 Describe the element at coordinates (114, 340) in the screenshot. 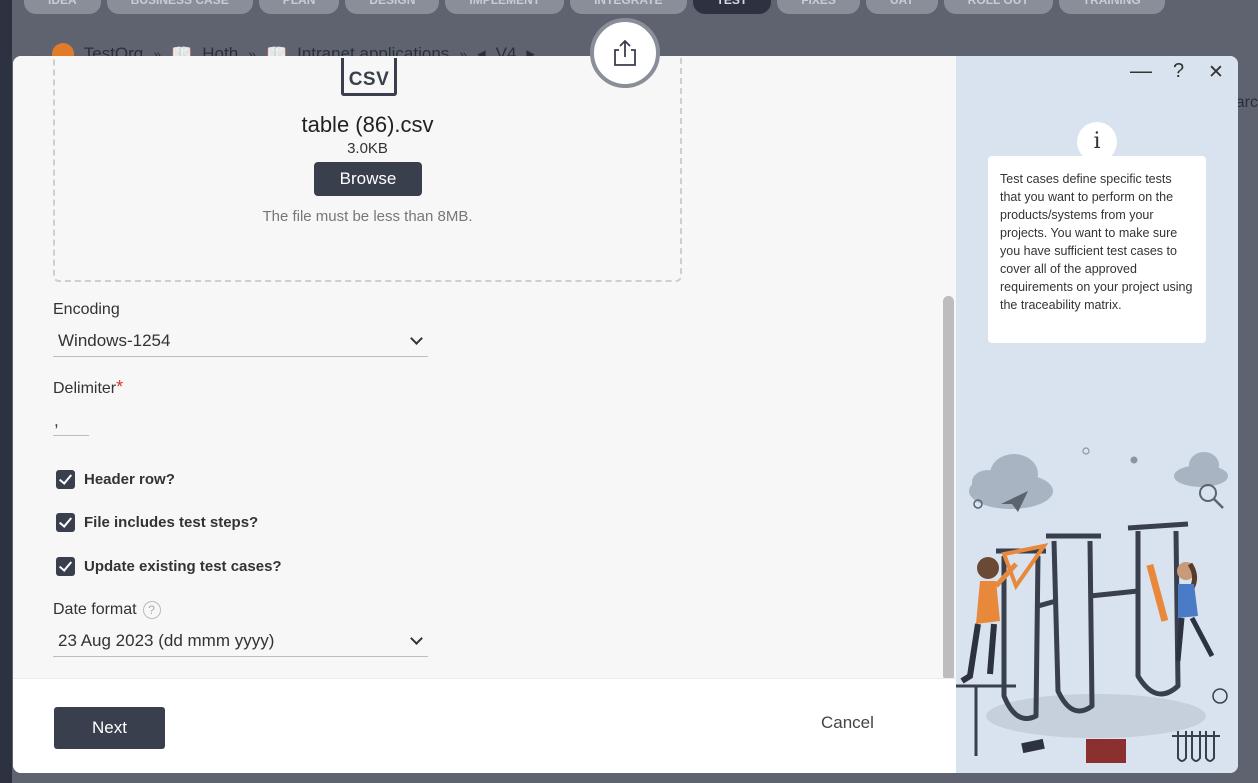

I see `encoding-value: Windows-1254` at that location.